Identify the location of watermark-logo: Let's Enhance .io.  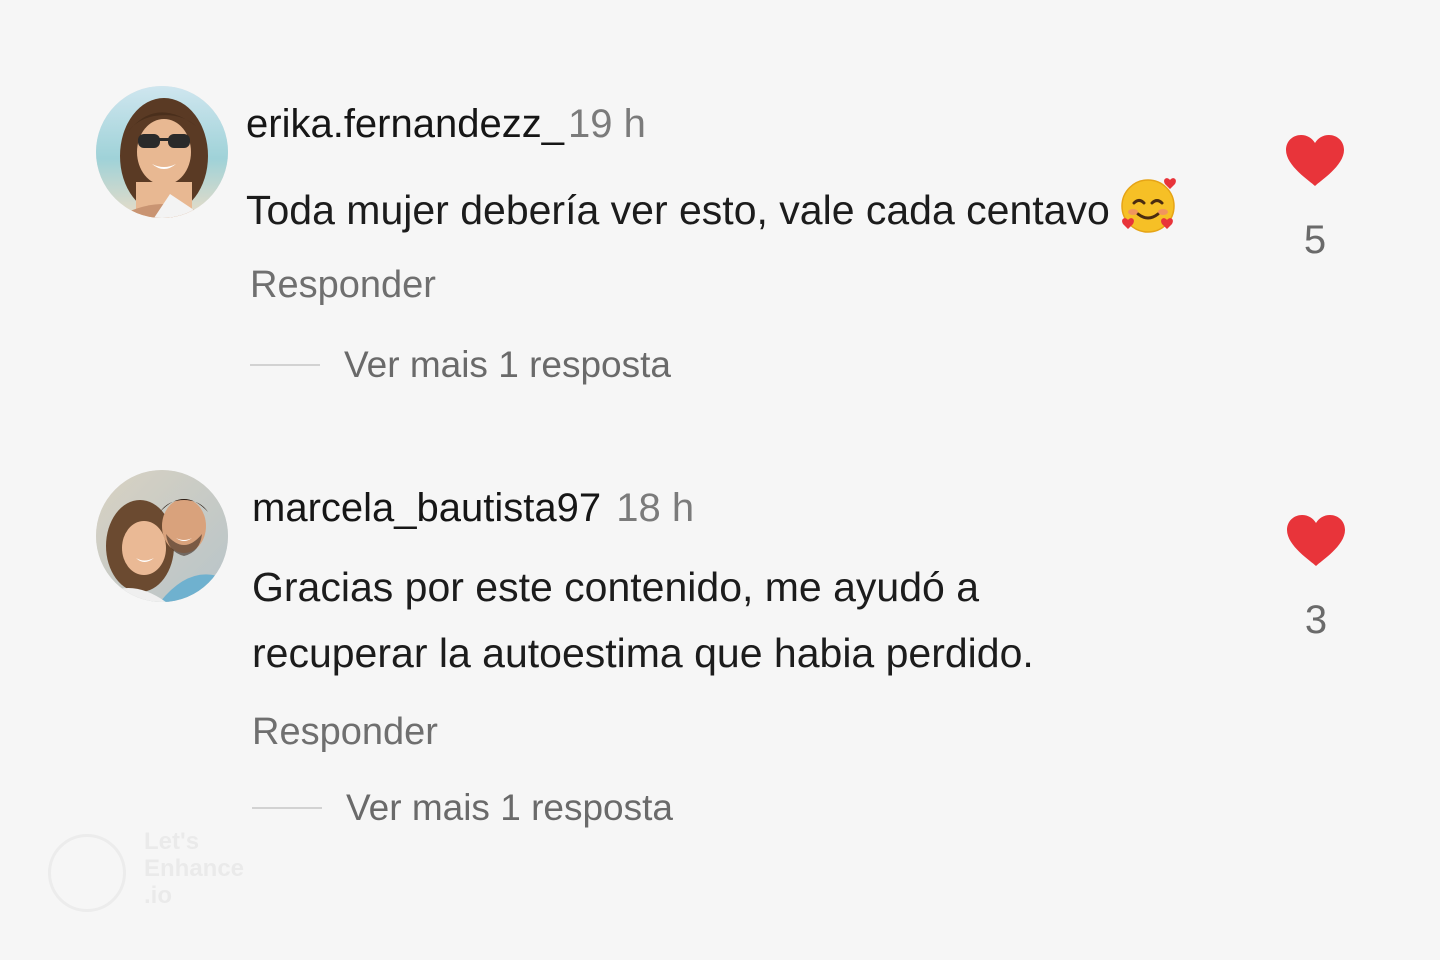
(163, 873).